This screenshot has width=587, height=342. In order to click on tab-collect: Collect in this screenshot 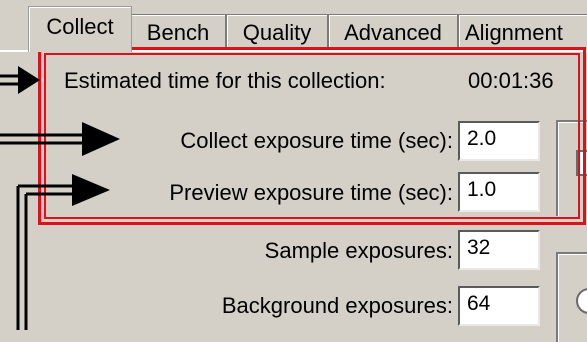, I will do `click(80, 29)`.